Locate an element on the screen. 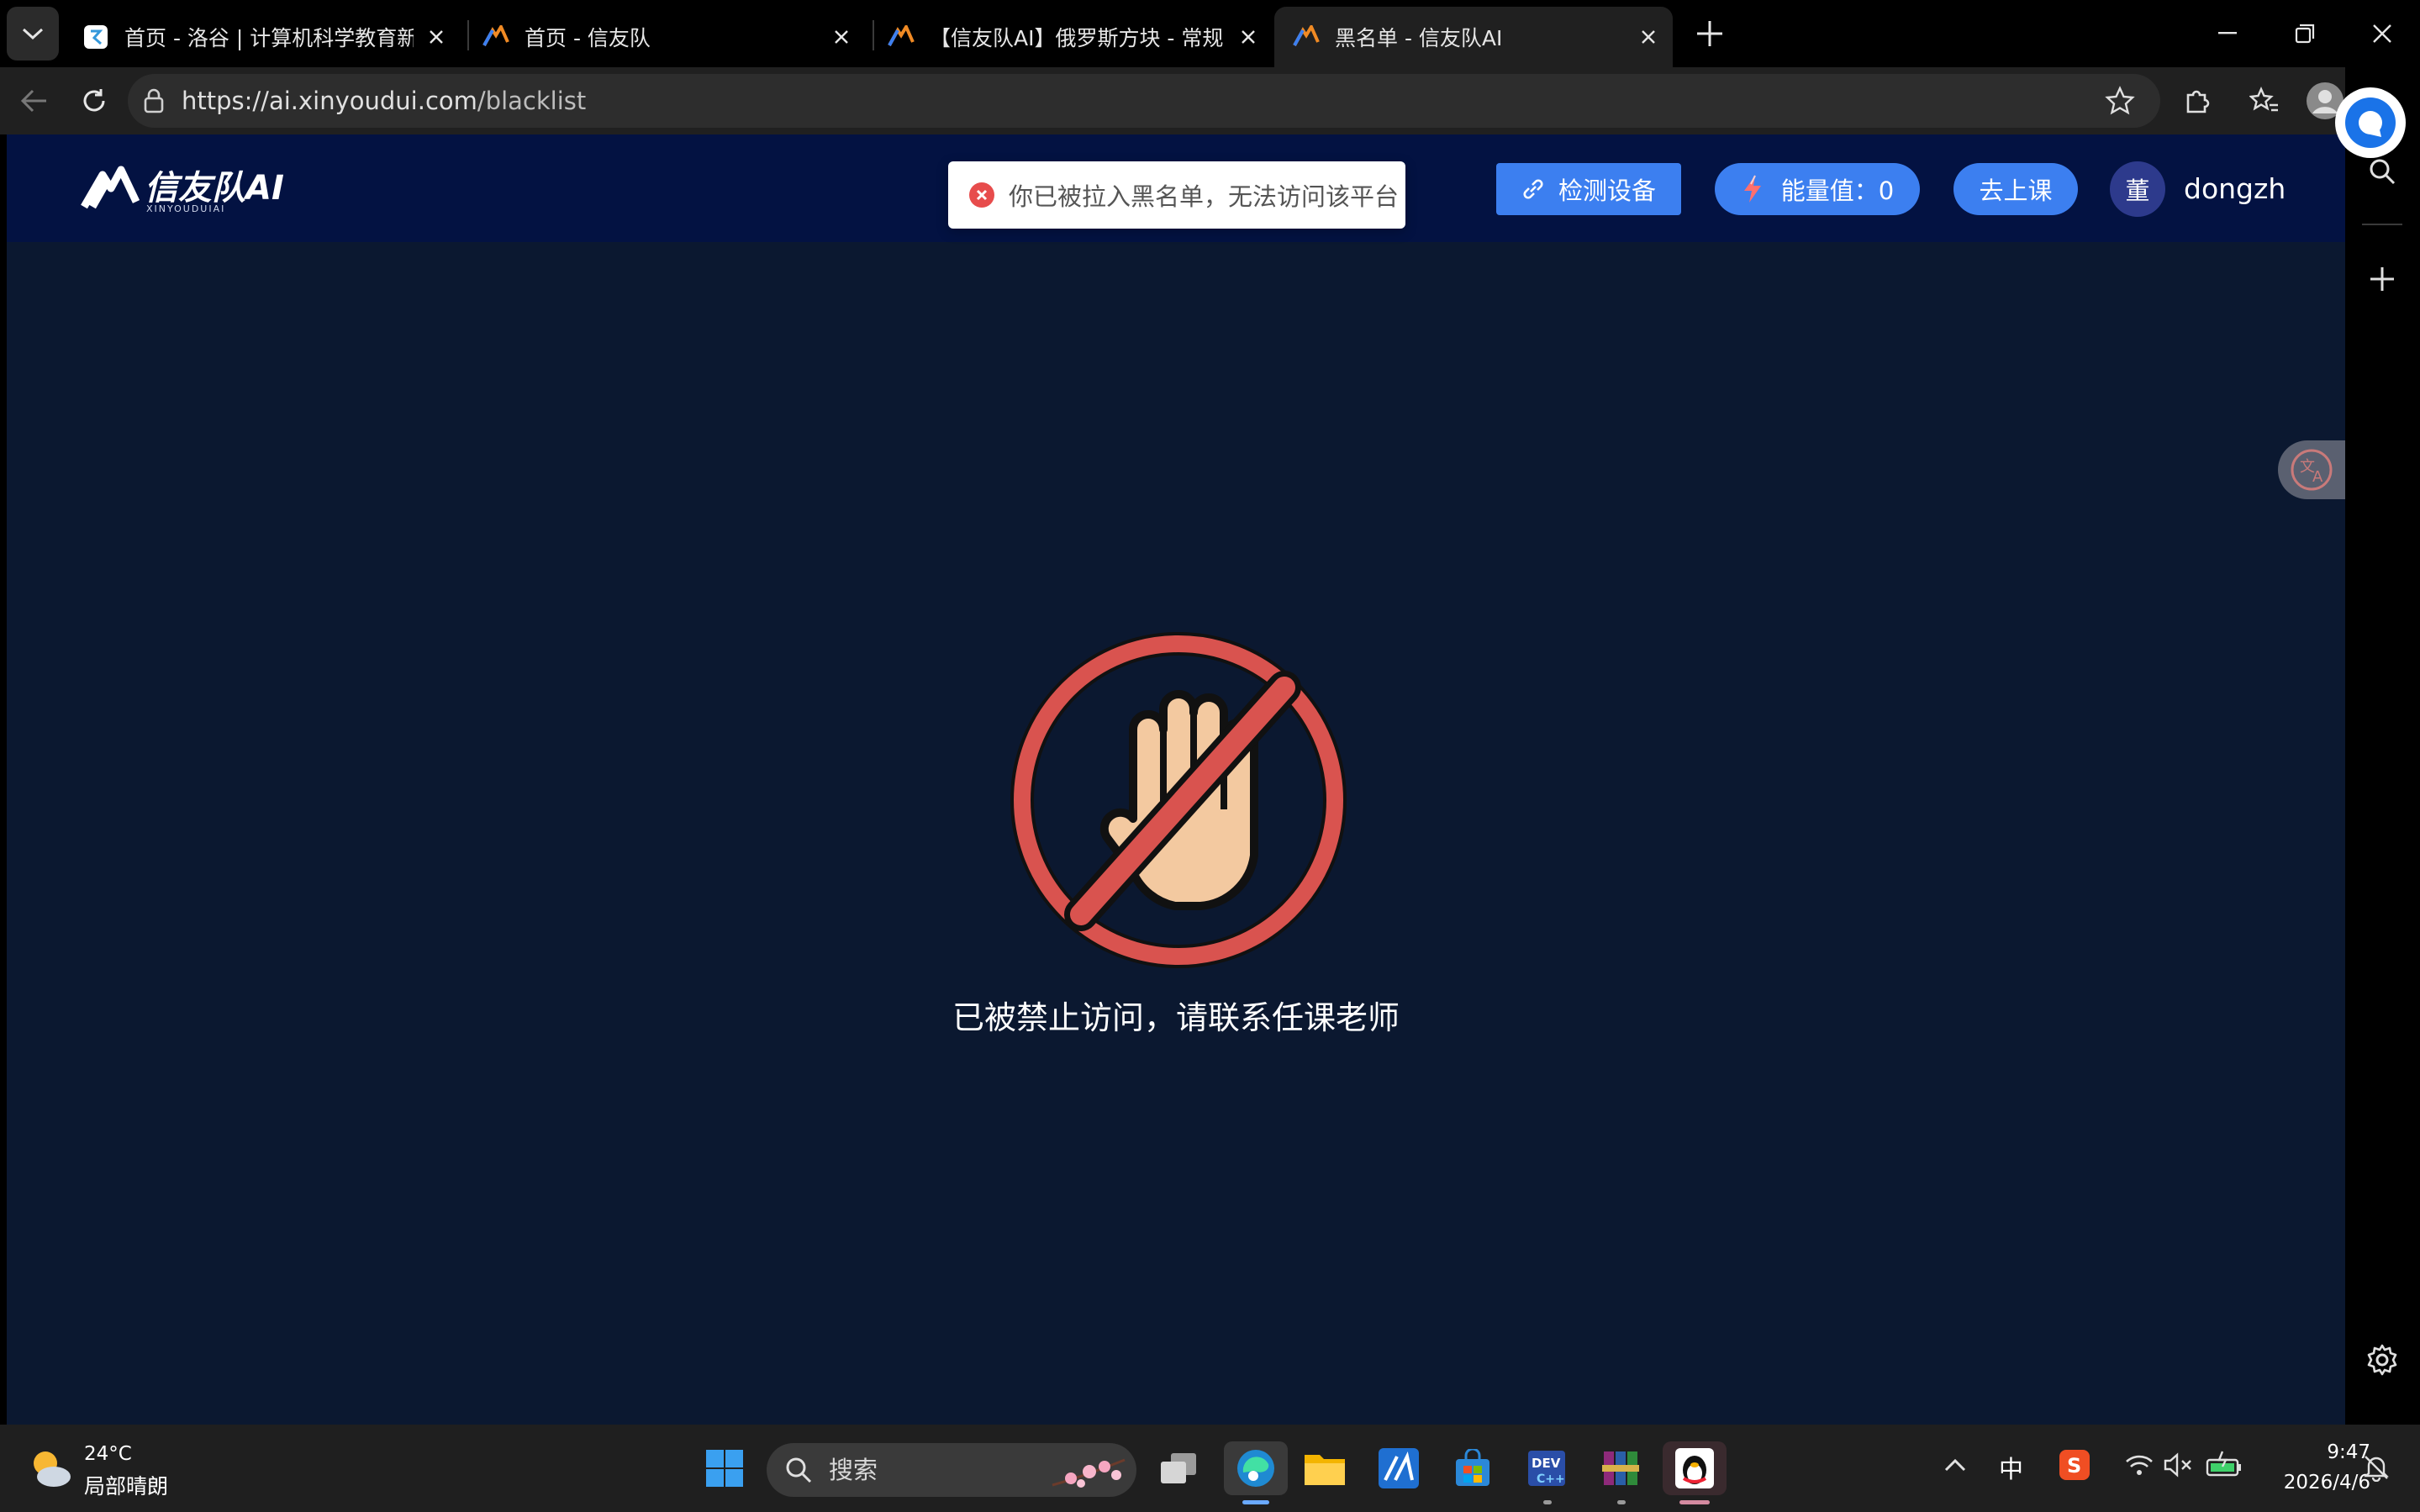 This screenshot has height=1512, width=2420. close-icon is located at coordinates (2382, 33).